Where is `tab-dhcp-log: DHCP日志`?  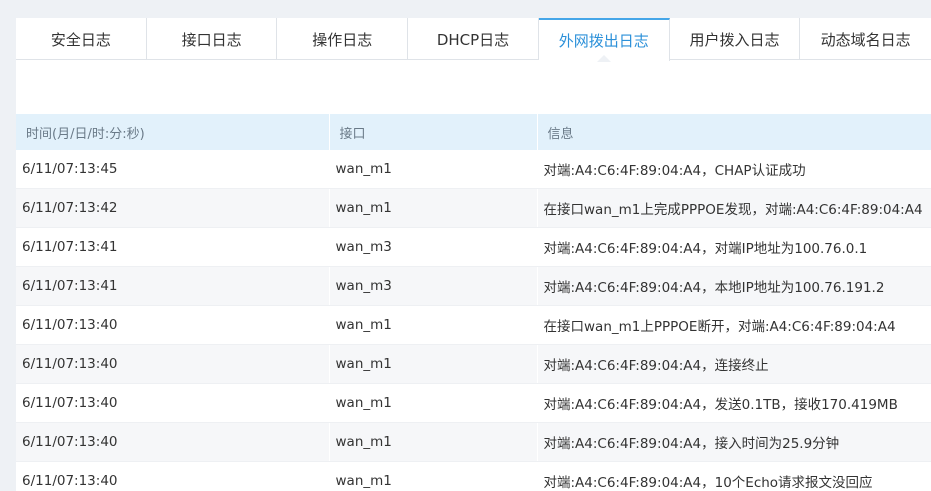
tab-dhcp-log: DHCP日志 is located at coordinates (473, 39).